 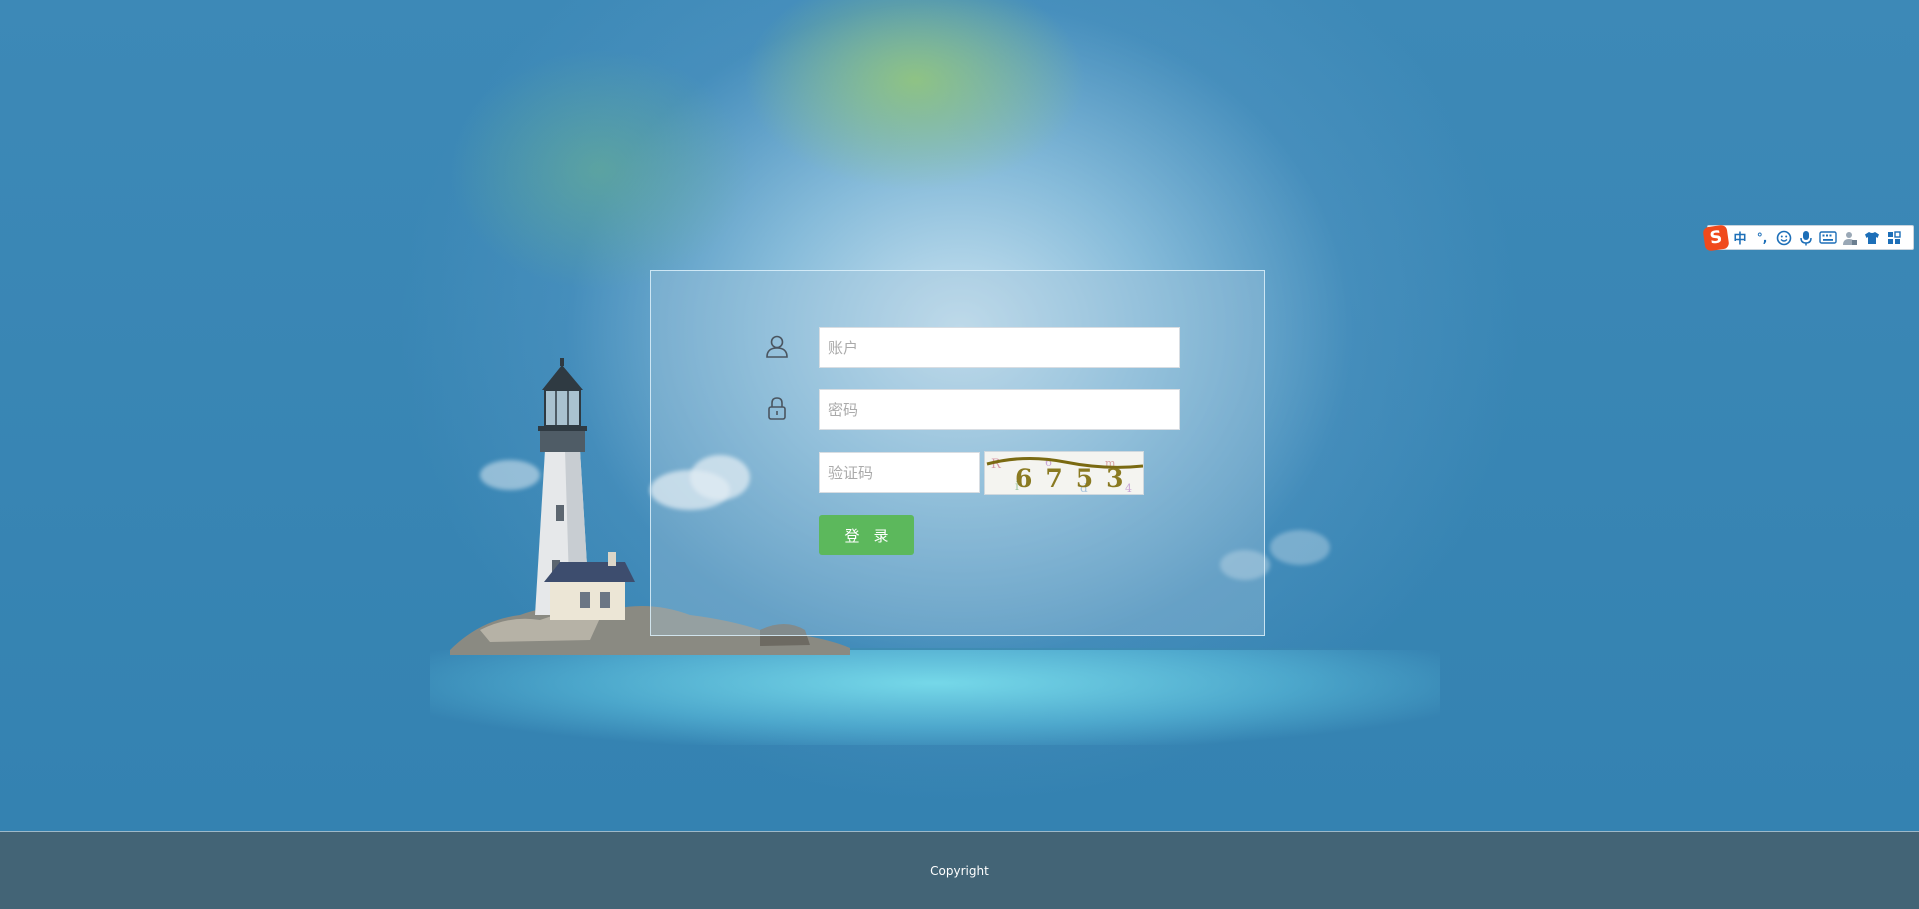 What do you see at coordinates (999, 347) in the screenshot?
I see `account-input` at bounding box center [999, 347].